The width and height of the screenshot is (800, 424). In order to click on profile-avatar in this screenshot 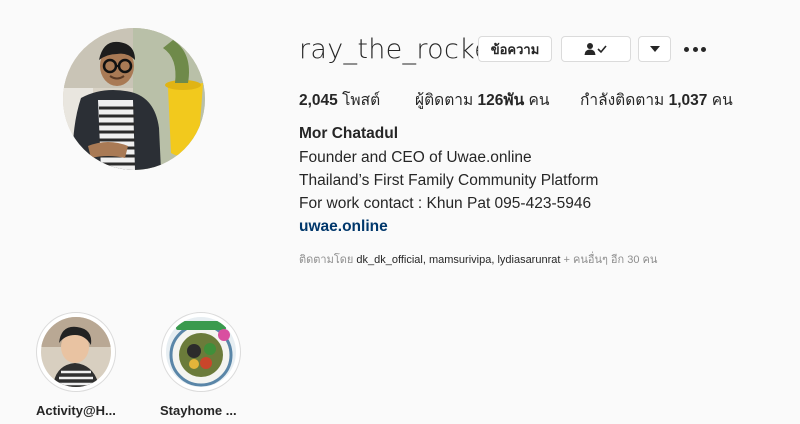, I will do `click(134, 99)`.